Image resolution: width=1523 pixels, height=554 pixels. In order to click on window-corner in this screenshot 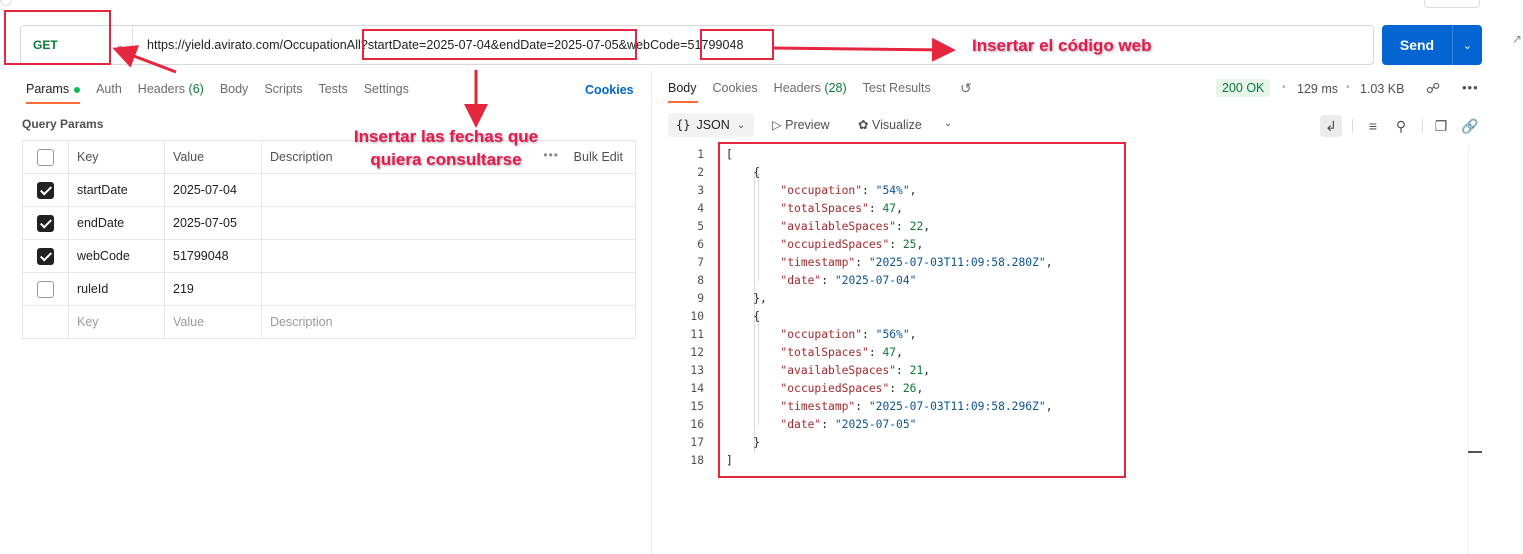, I will do `click(6, 3)`.